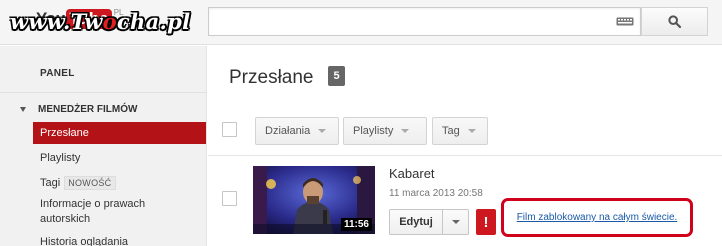 This screenshot has width=722, height=246. I want to click on sidebar-item-playlists: Playlisty, so click(60, 158).